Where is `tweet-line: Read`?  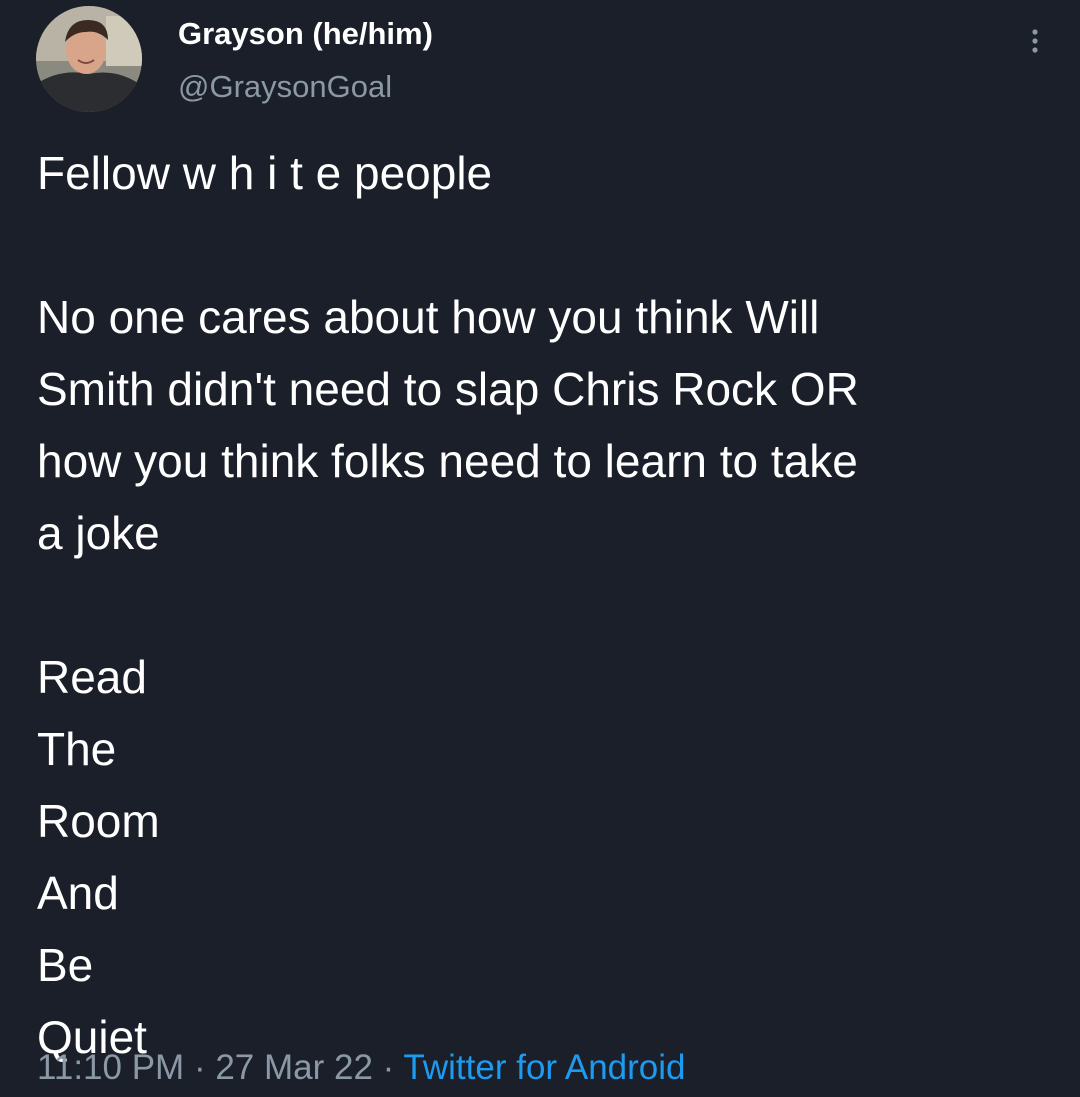
tweet-line: Read is located at coordinates (92, 677).